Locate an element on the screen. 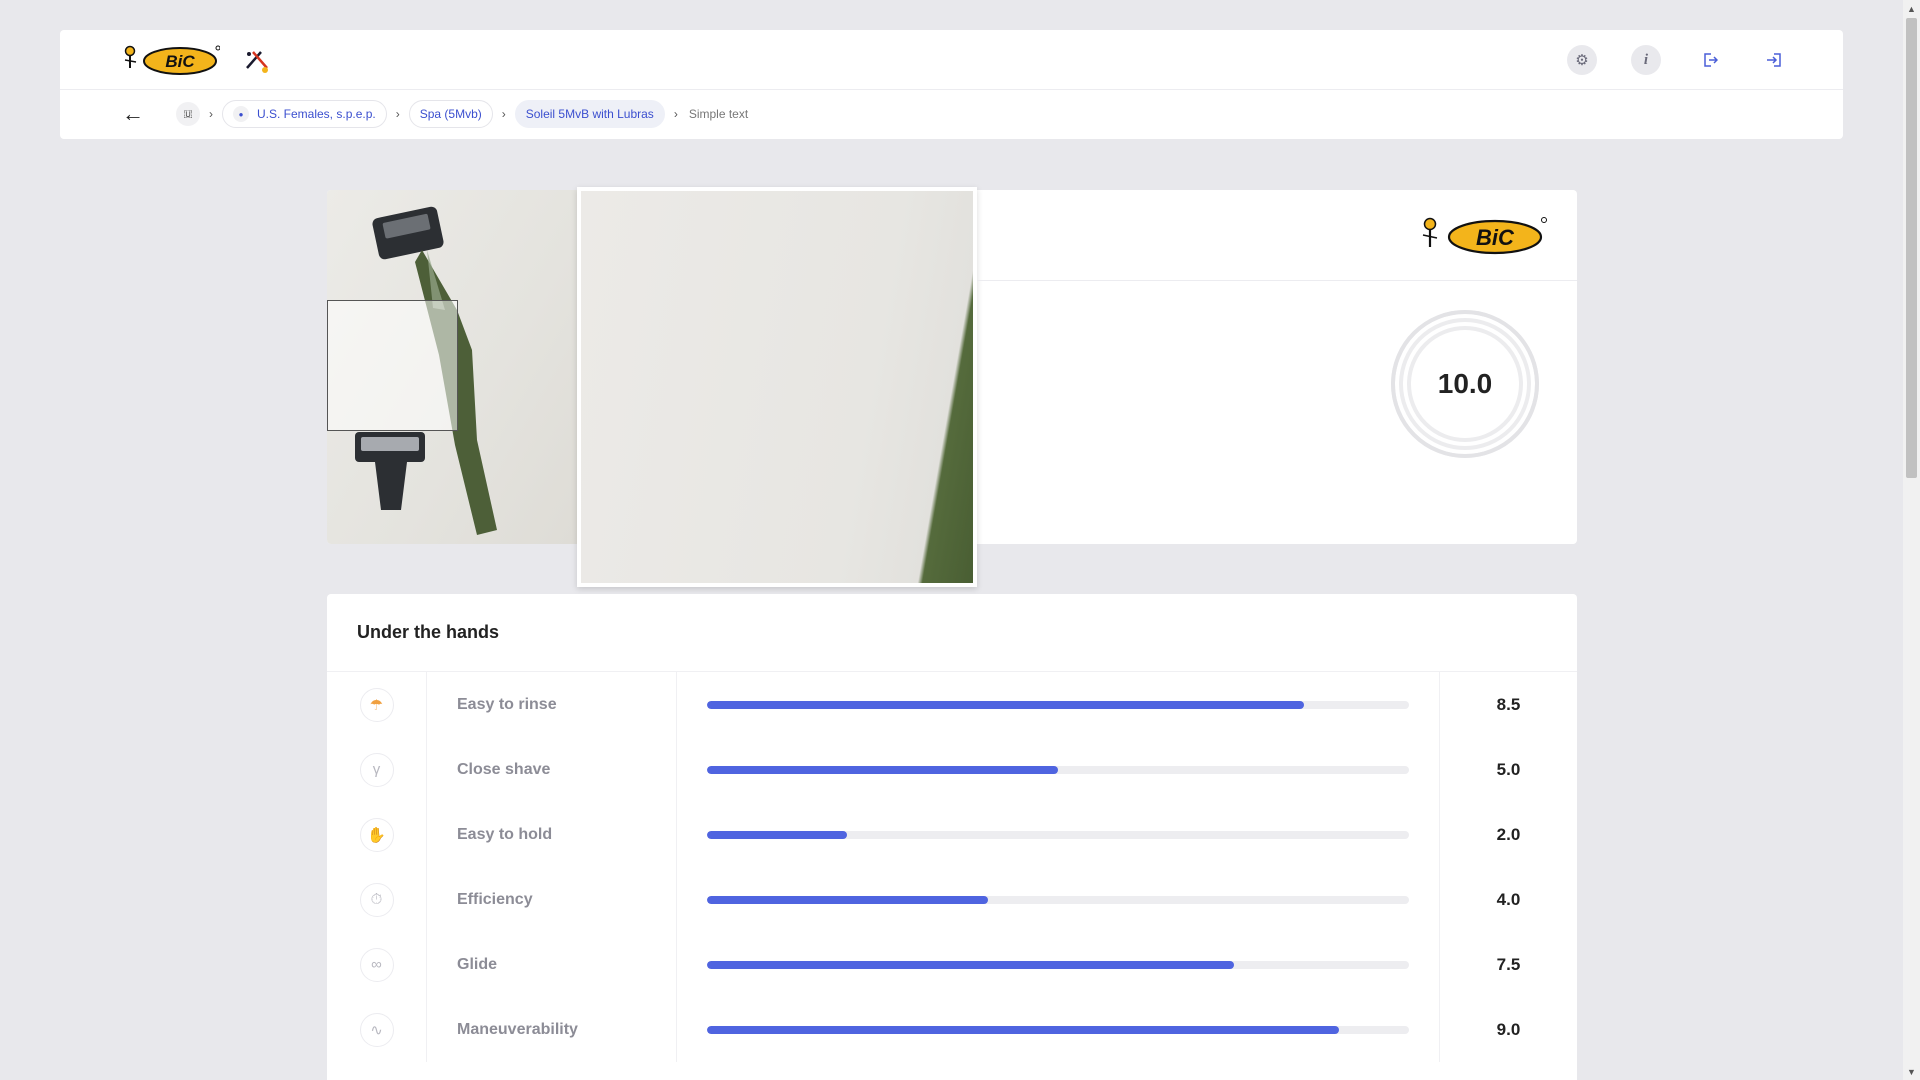  hand-icon: ✋ is located at coordinates (376, 834).